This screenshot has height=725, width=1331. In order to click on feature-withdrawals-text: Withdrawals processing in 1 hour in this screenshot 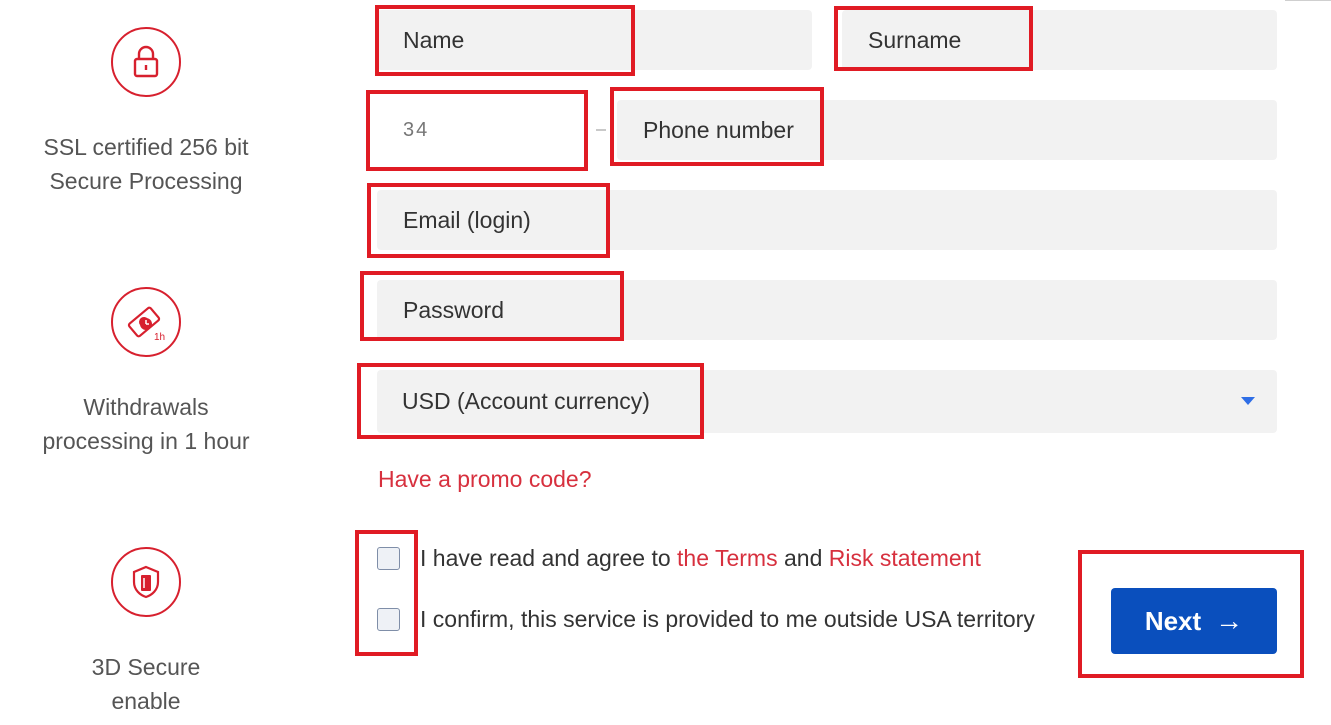, I will do `click(146, 424)`.